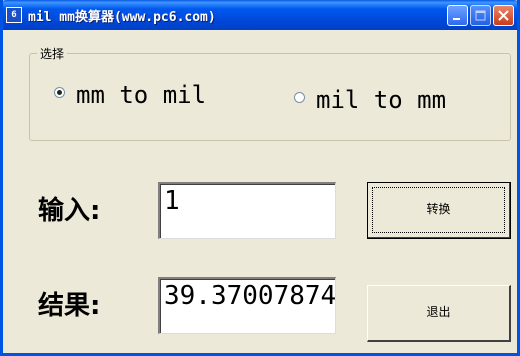 The image size is (520, 356). Describe the element at coordinates (456, 19) in the screenshot. I see `minimize-icon` at that location.